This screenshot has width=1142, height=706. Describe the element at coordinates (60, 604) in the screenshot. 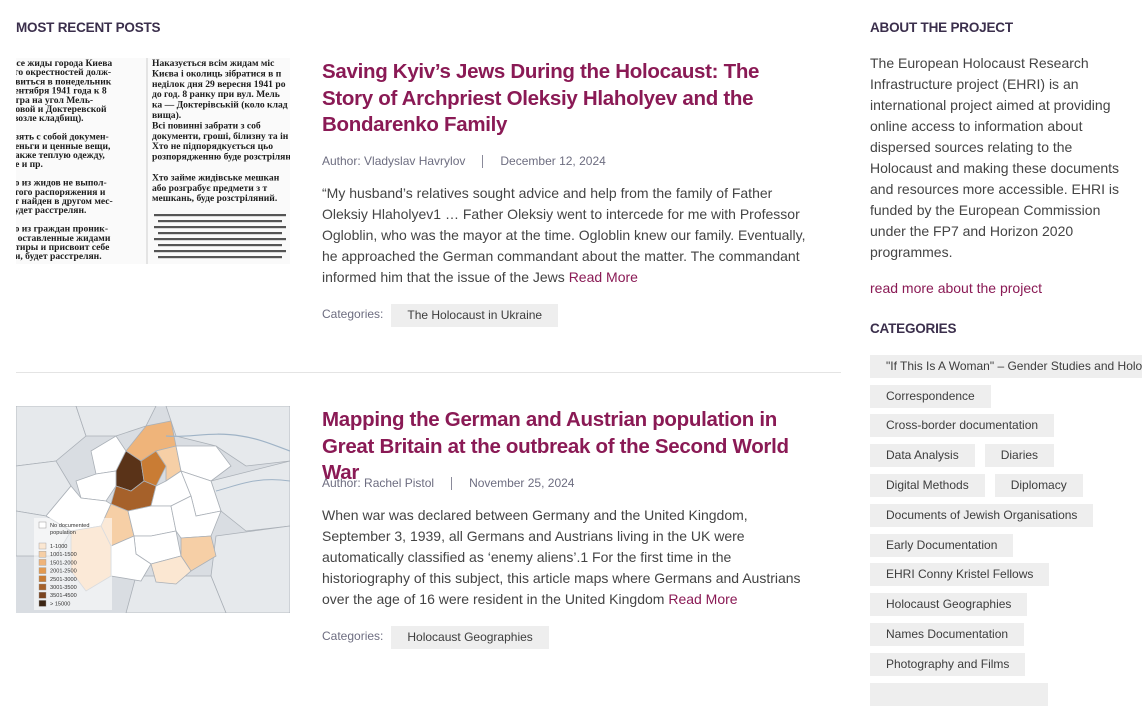

I see `legend-label: > 15000` at that location.